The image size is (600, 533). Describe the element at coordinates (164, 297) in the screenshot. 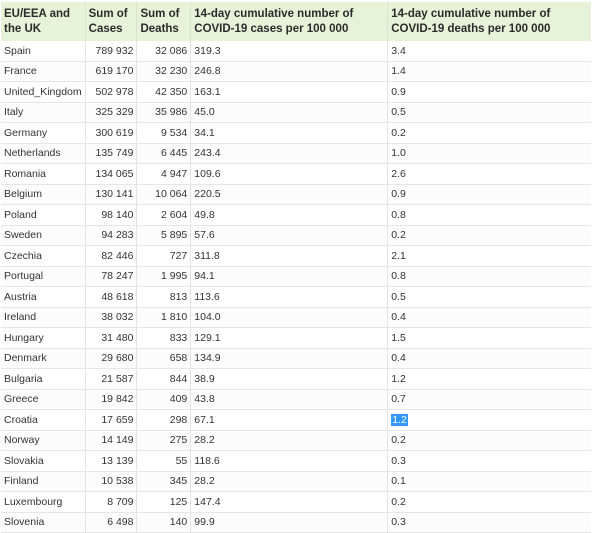

I see `cell-deaths: 813` at that location.